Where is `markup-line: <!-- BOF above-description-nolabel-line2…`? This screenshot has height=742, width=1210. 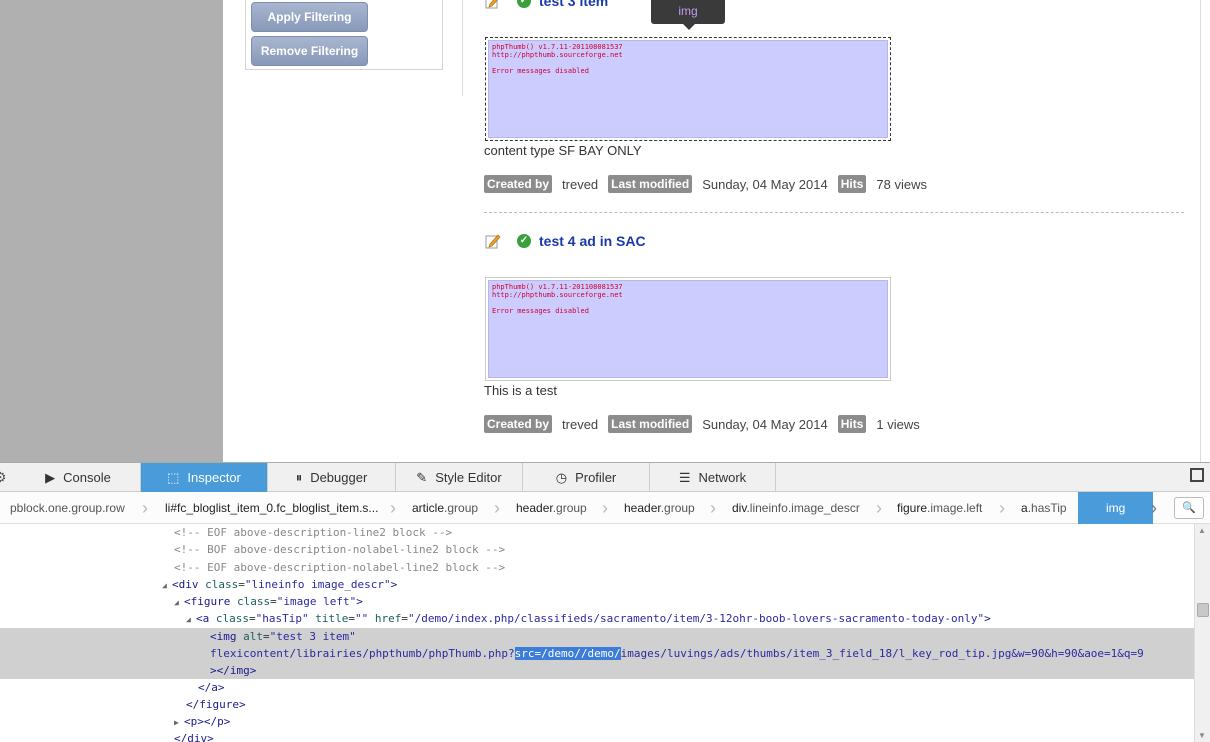 markup-line: <!-- BOF above-description-nolabel-line2… is located at coordinates (597, 549).